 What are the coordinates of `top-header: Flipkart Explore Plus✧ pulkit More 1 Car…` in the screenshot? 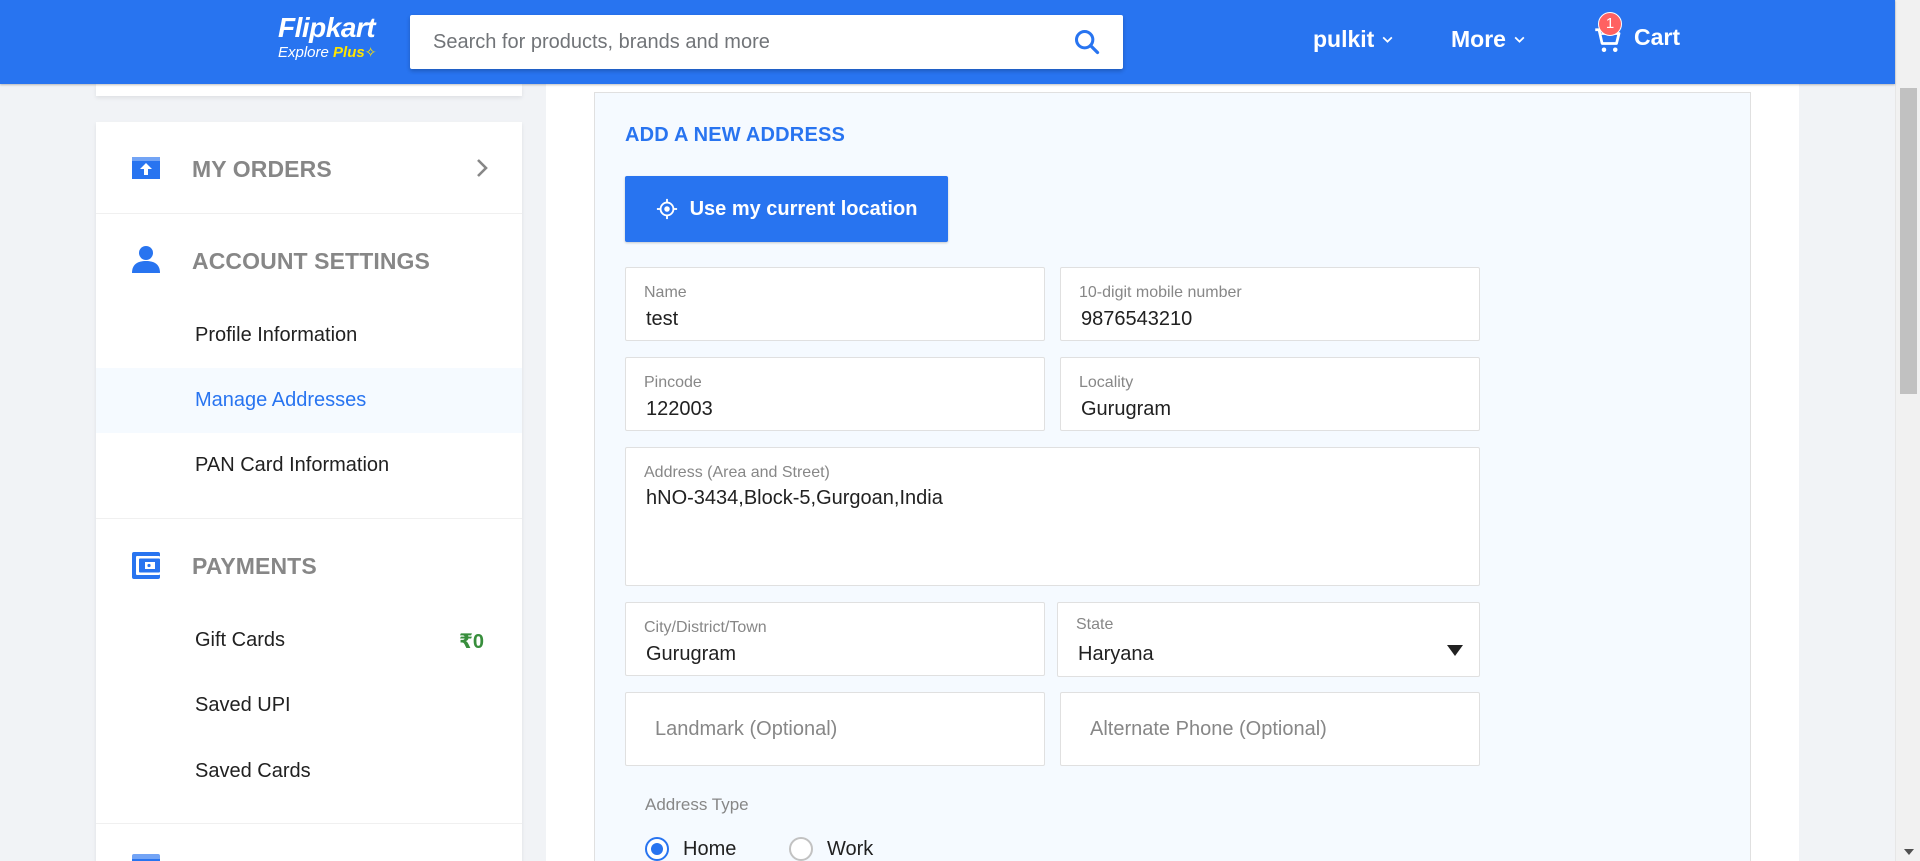 It's located at (947, 42).